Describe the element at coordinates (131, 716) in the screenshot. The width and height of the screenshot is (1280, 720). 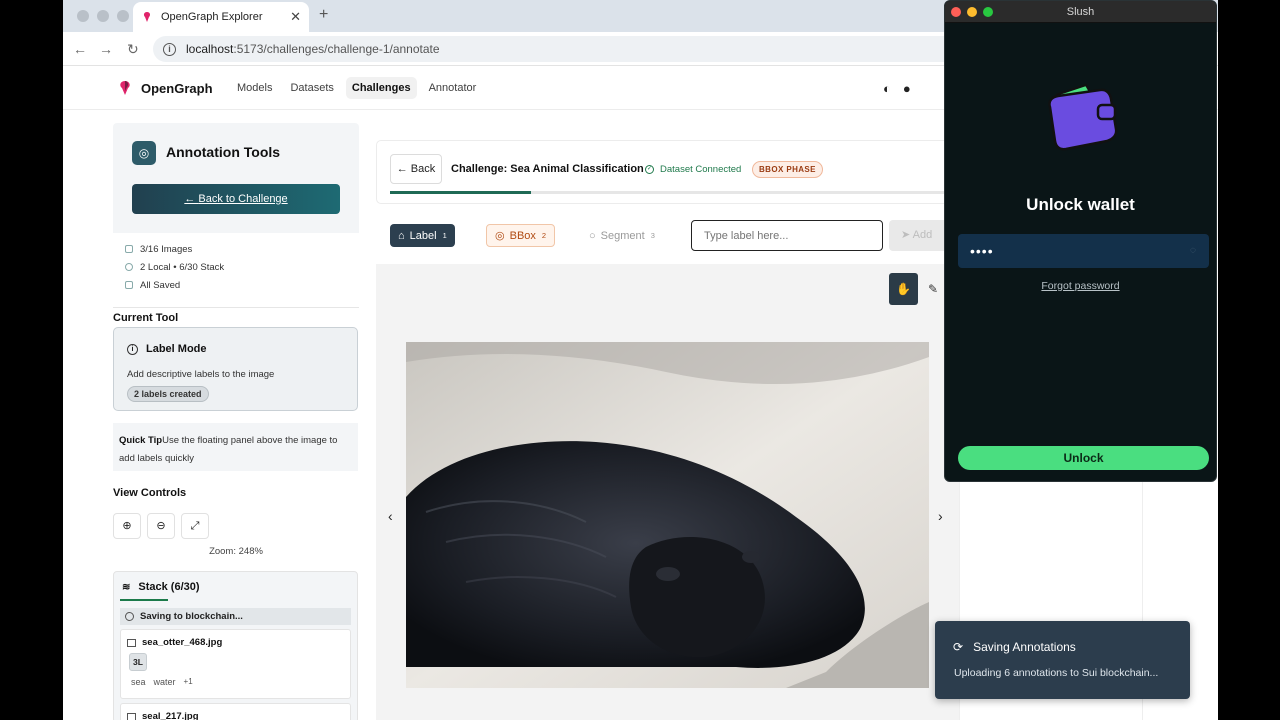
I see `image-file-icon` at that location.